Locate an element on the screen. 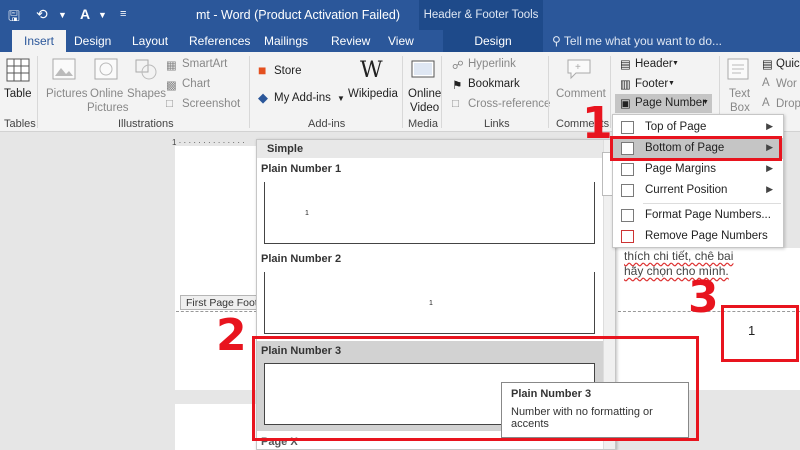 This screenshot has height=450, width=800. footer-dropdown-icon: ▼ is located at coordinates (671, 83).